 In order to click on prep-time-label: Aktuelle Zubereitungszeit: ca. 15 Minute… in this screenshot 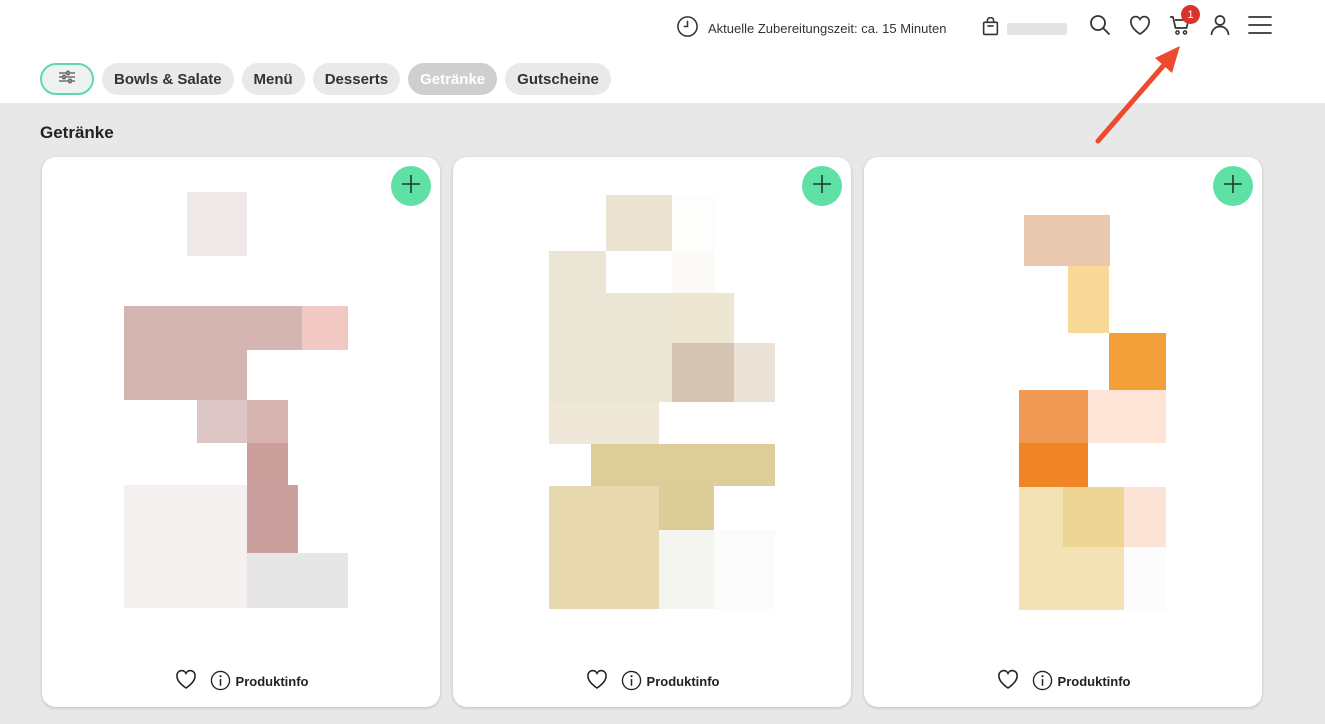, I will do `click(827, 28)`.